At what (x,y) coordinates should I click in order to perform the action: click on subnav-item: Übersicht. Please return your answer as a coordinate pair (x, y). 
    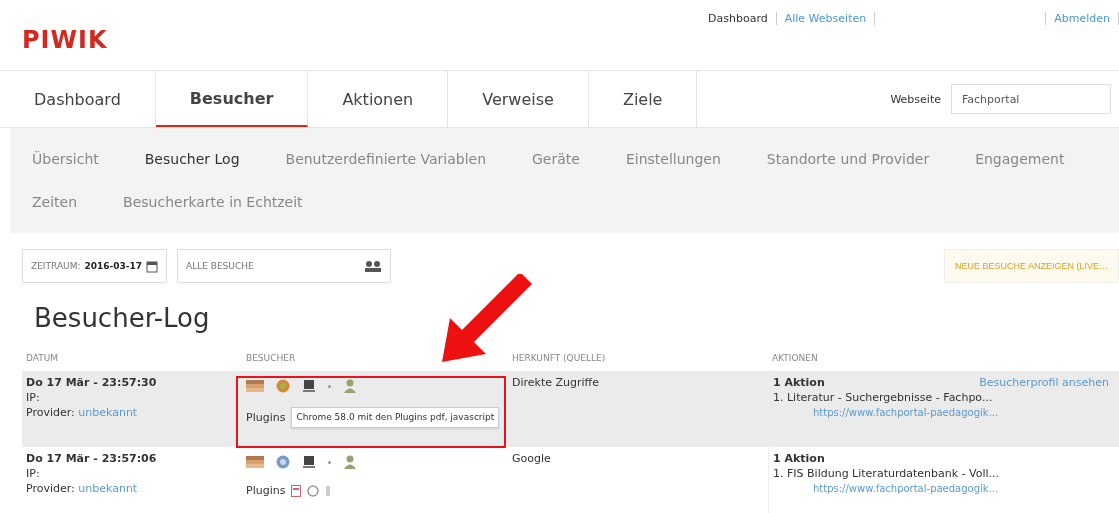
    Looking at the image, I should click on (65, 159).